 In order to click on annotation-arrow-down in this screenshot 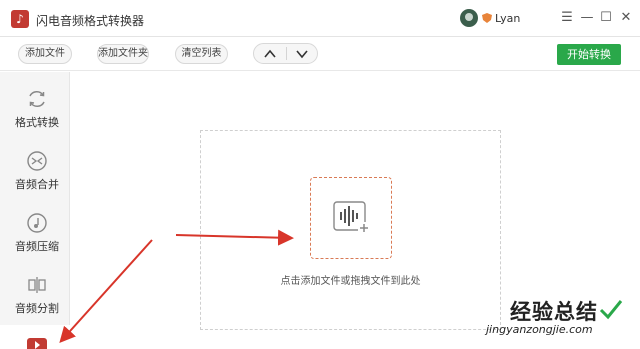, I will do `click(106, 291)`.